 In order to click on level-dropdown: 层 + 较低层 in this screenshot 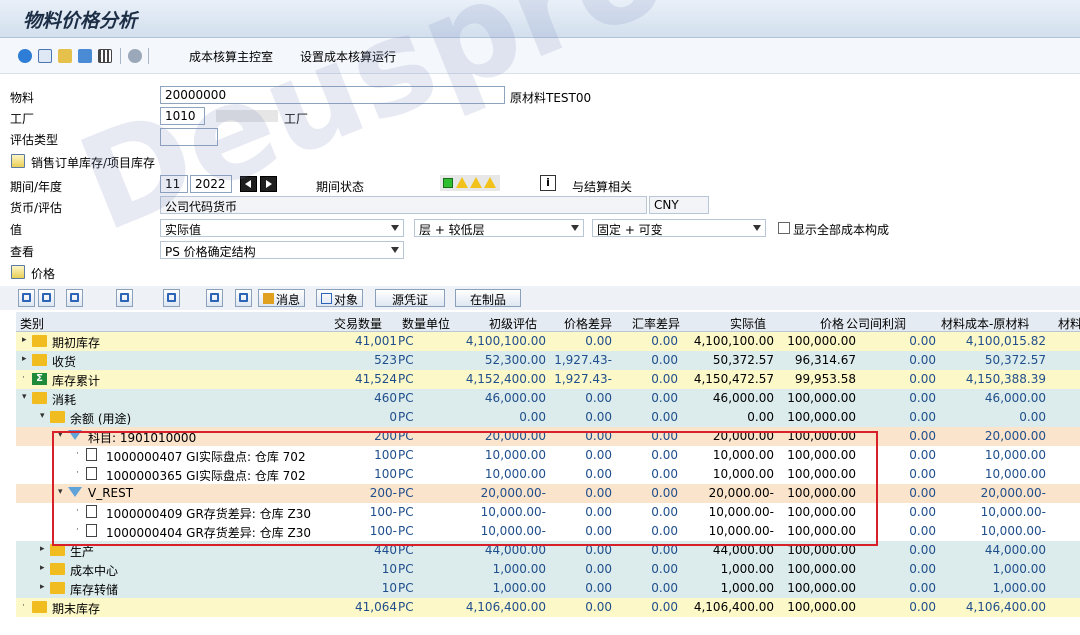, I will do `click(499, 228)`.